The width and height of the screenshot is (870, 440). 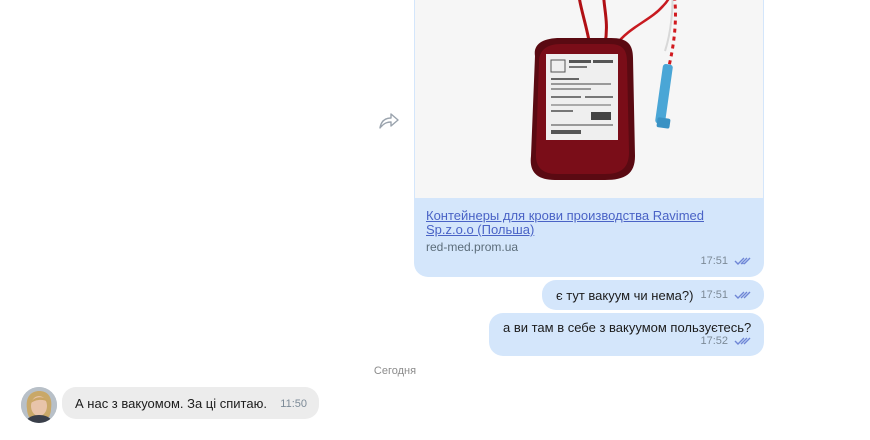 I want to click on avatar, so click(x=39, y=405).